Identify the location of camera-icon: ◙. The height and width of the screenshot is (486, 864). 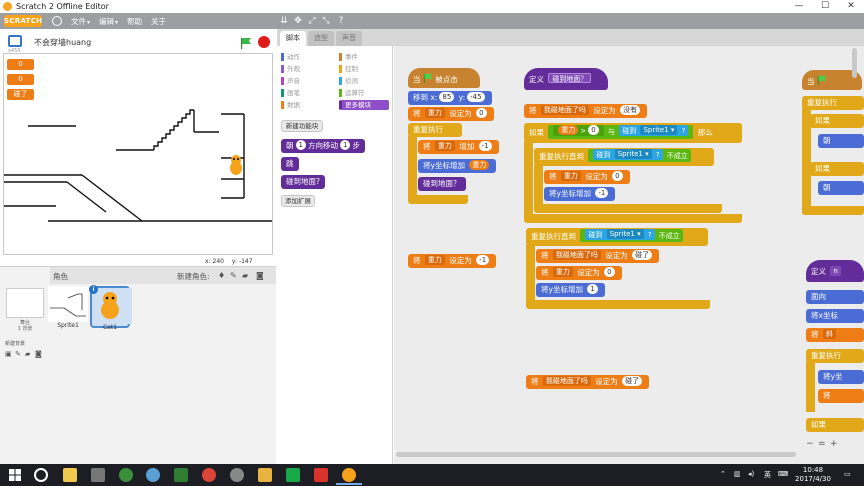
(38, 354).